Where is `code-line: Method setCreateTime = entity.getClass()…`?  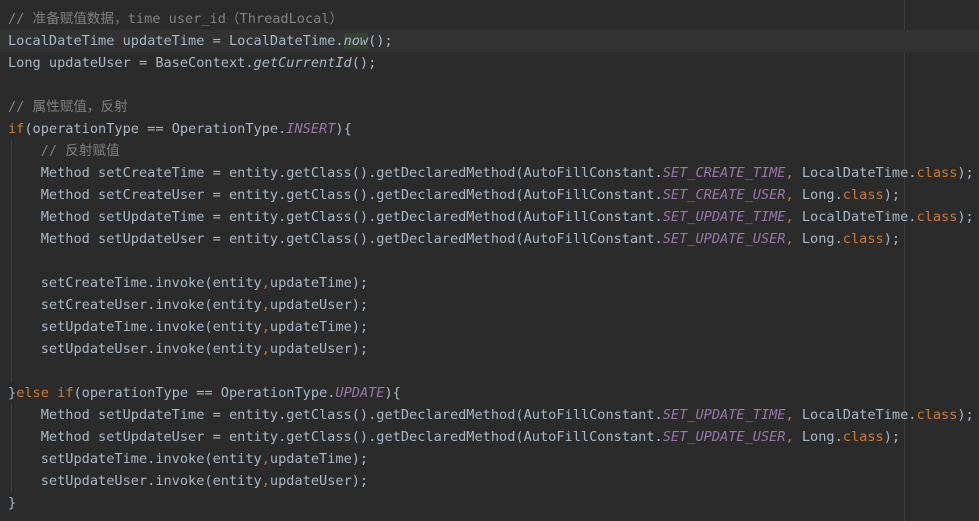 code-line: Method setCreateTime = entity.getClass()… is located at coordinates (489, 173).